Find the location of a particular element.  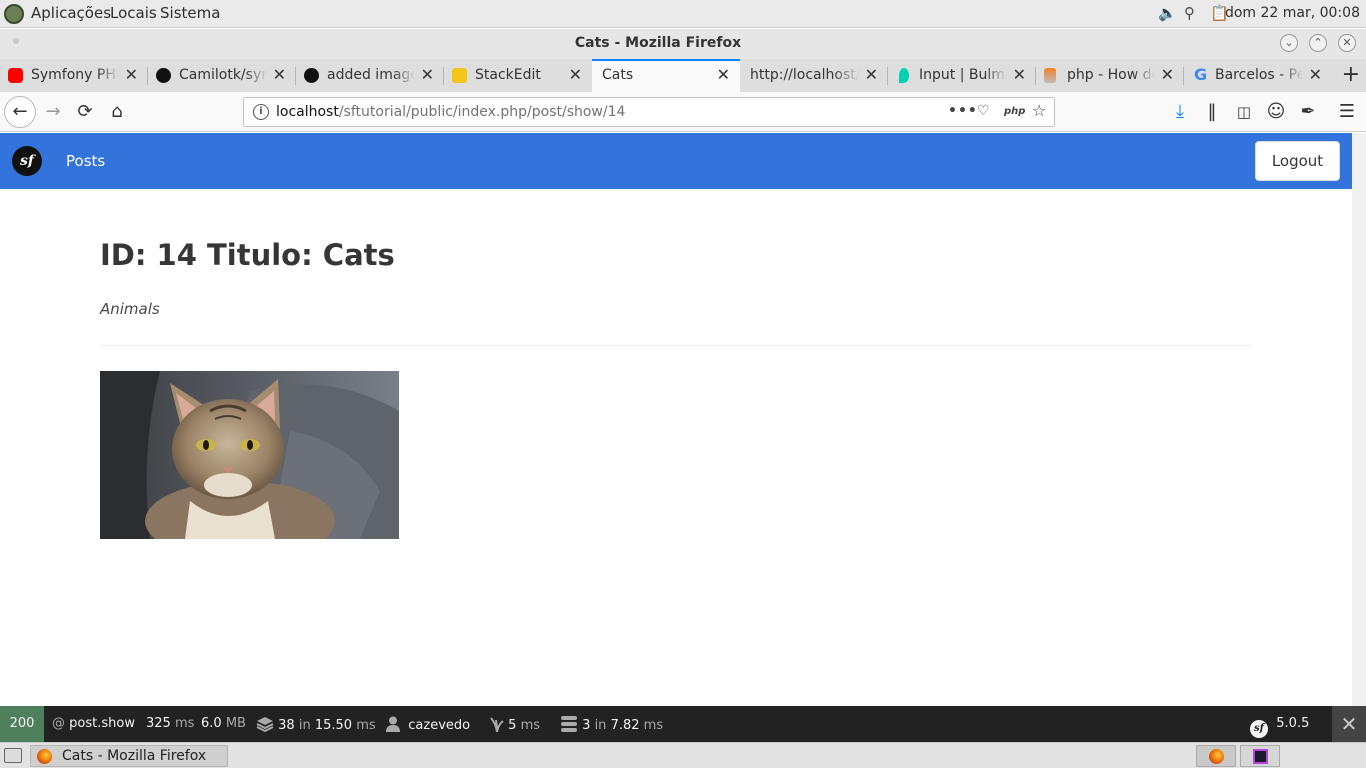

window-titlebar: Cats - Mozilla Firefox ⌄ ⌃ ✕ is located at coordinates (683, 44).